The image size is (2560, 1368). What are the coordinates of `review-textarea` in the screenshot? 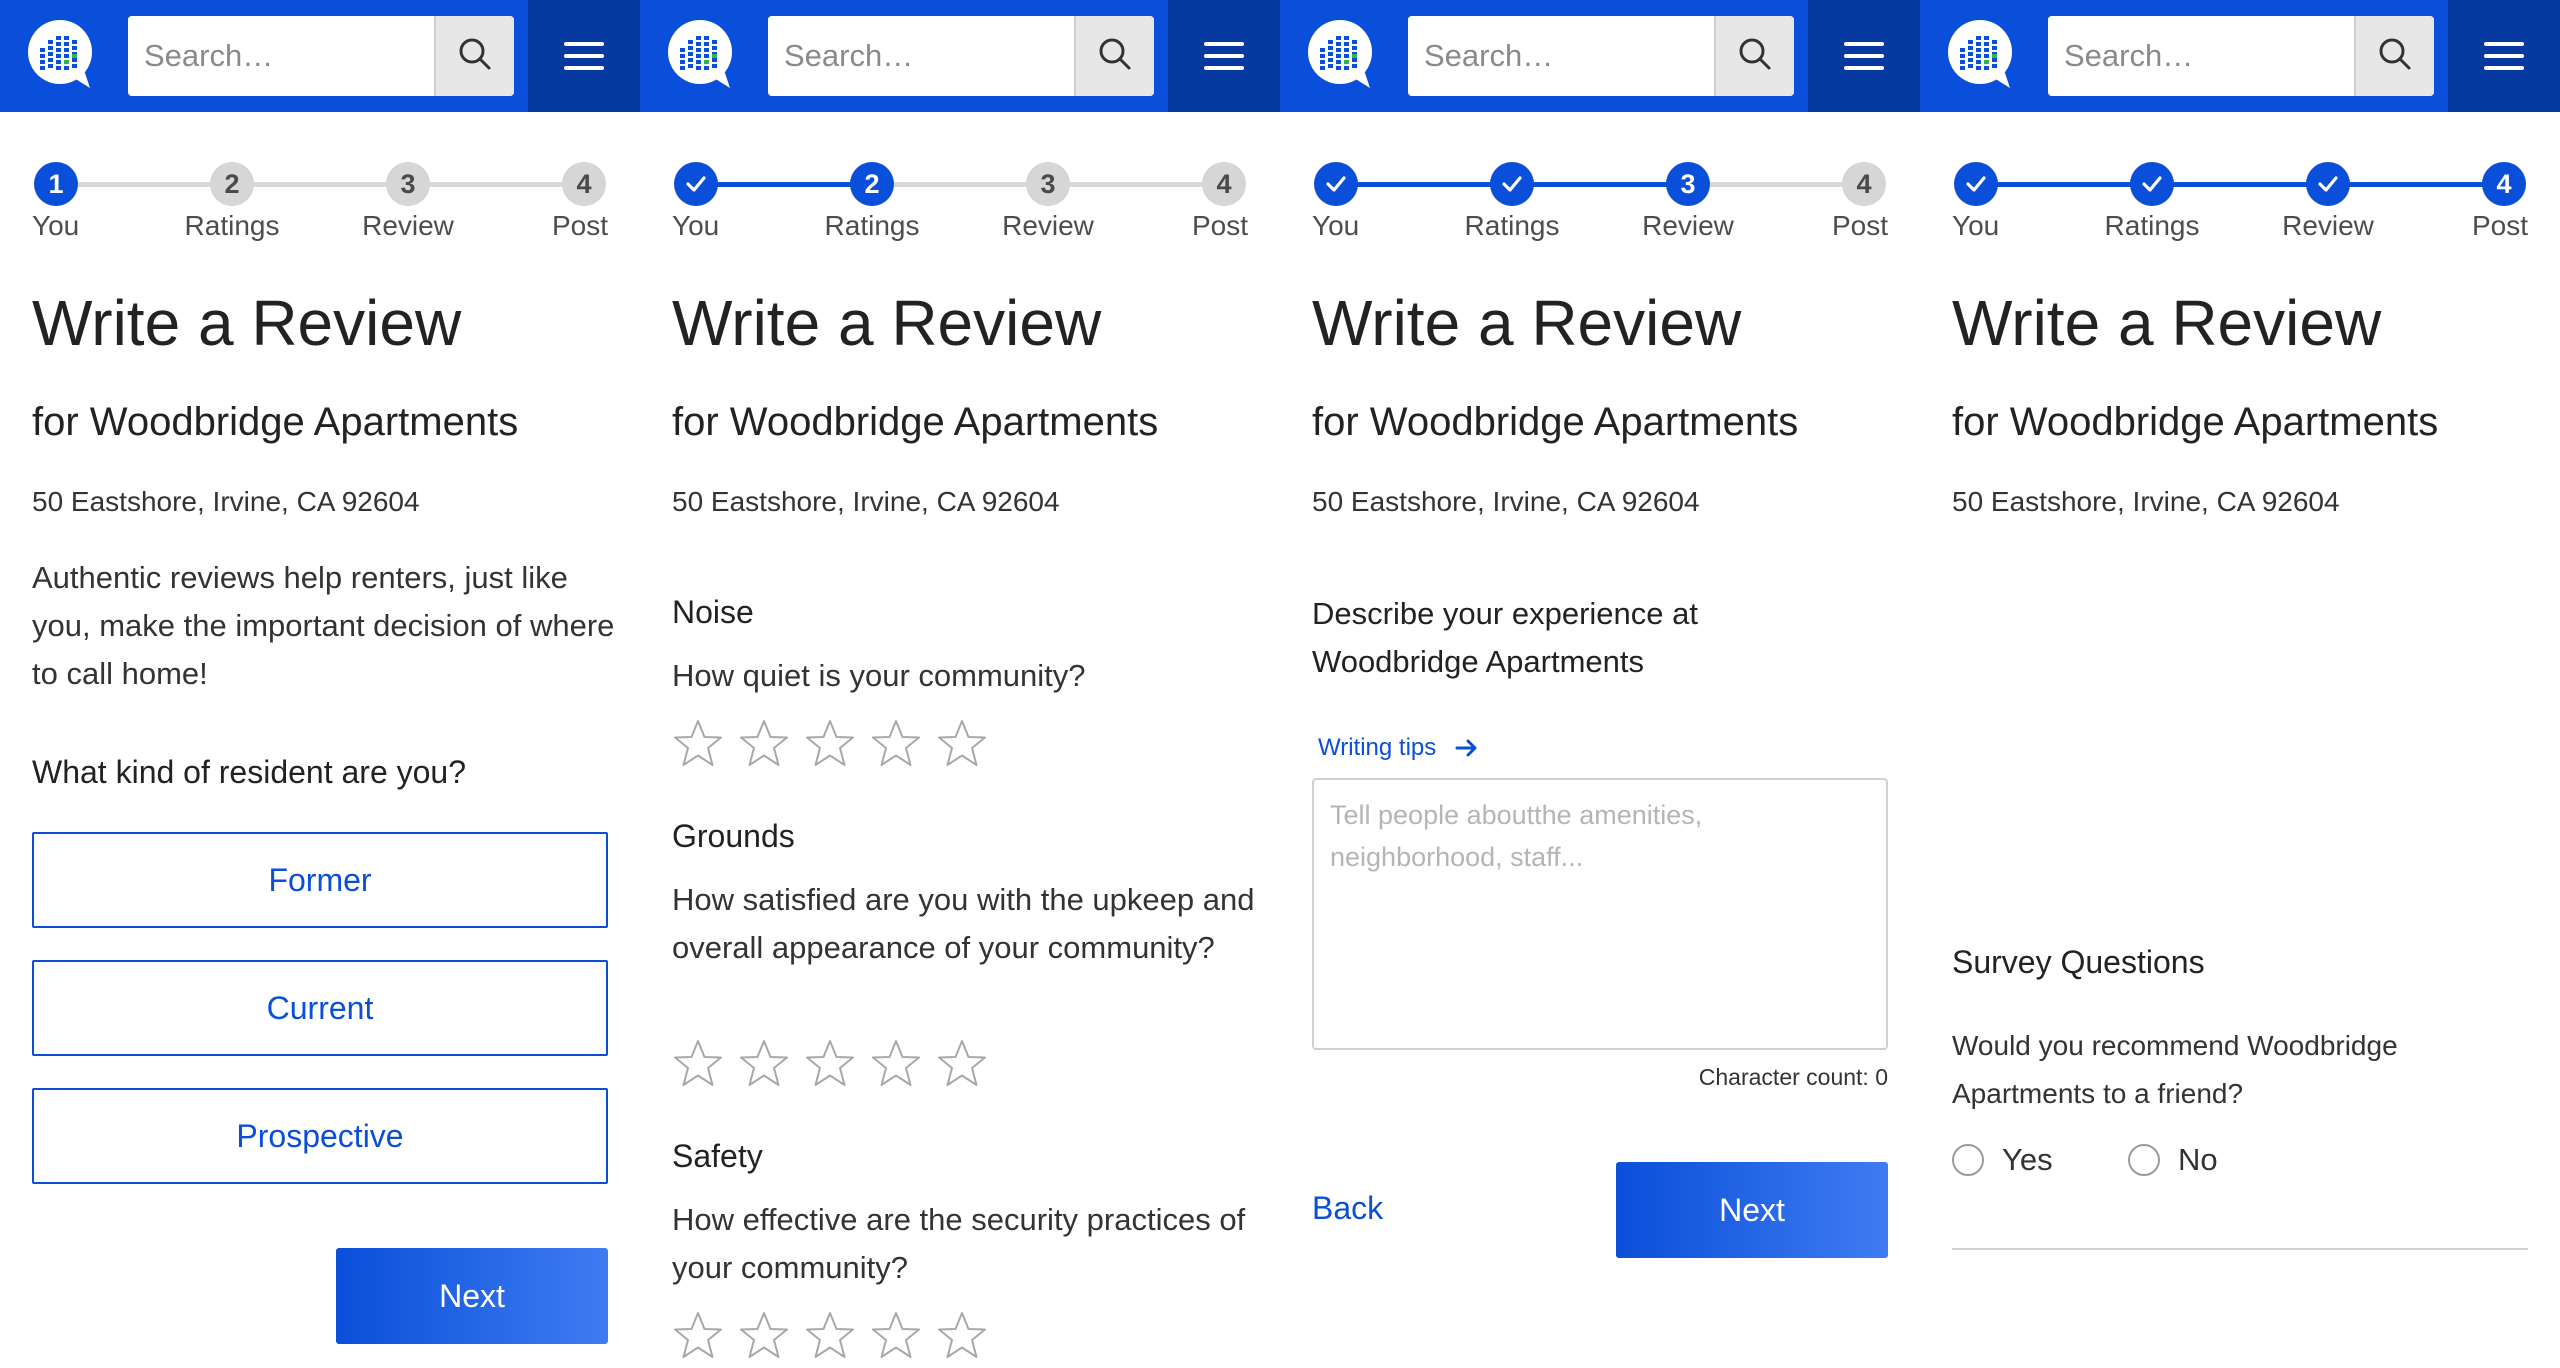 It's located at (1600, 914).